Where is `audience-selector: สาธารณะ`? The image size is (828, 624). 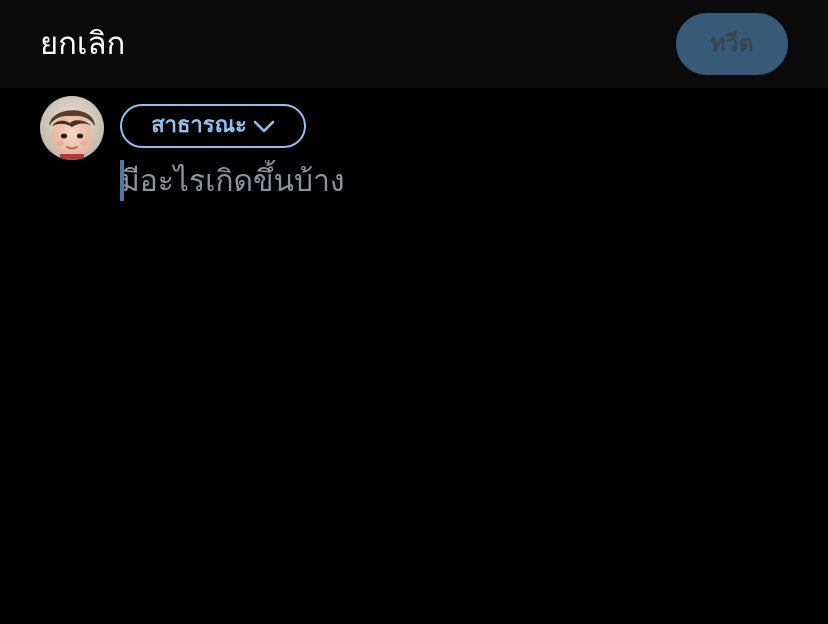
audience-selector: สาธารณะ is located at coordinates (213, 126).